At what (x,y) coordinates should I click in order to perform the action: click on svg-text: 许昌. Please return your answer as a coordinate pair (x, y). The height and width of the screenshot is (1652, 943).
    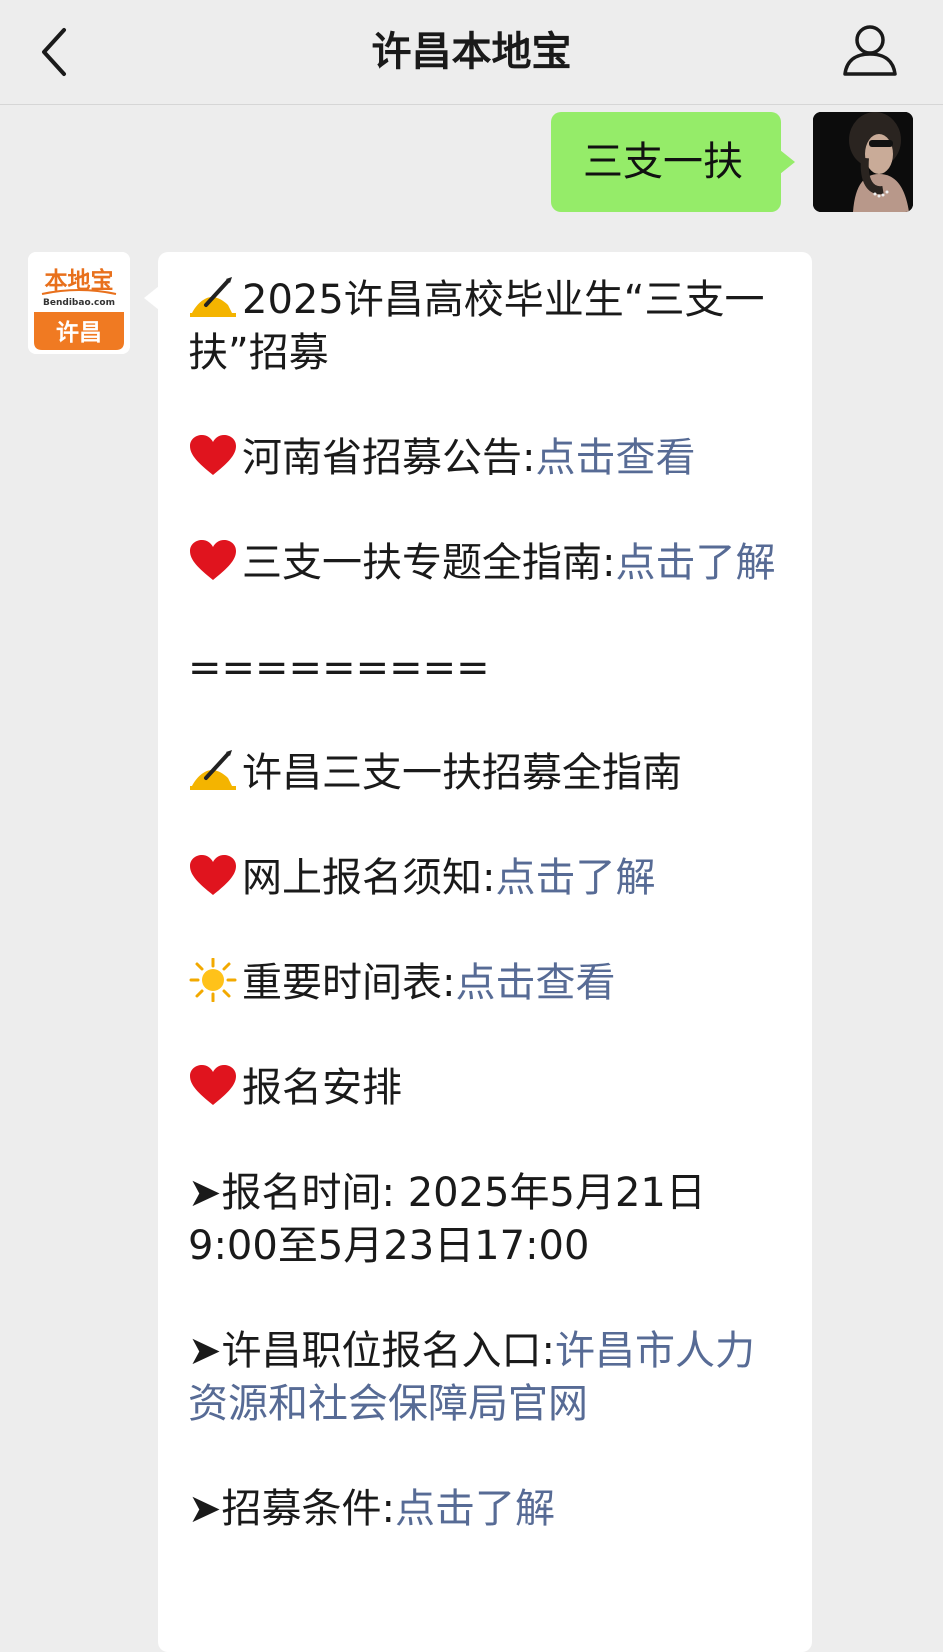
    Looking at the image, I should click on (79, 332).